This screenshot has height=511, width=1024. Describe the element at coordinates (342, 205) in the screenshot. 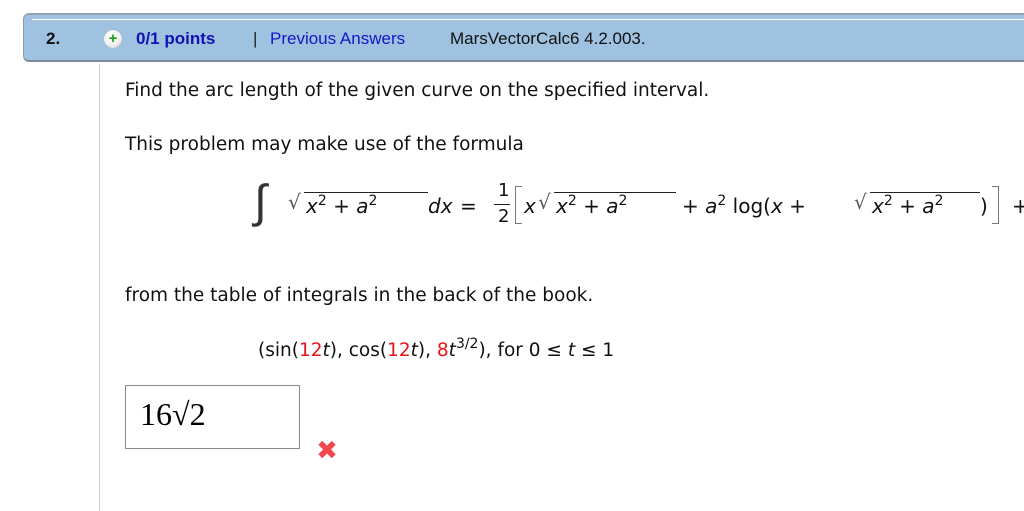

I see `radicand-1: x2 + a2` at that location.